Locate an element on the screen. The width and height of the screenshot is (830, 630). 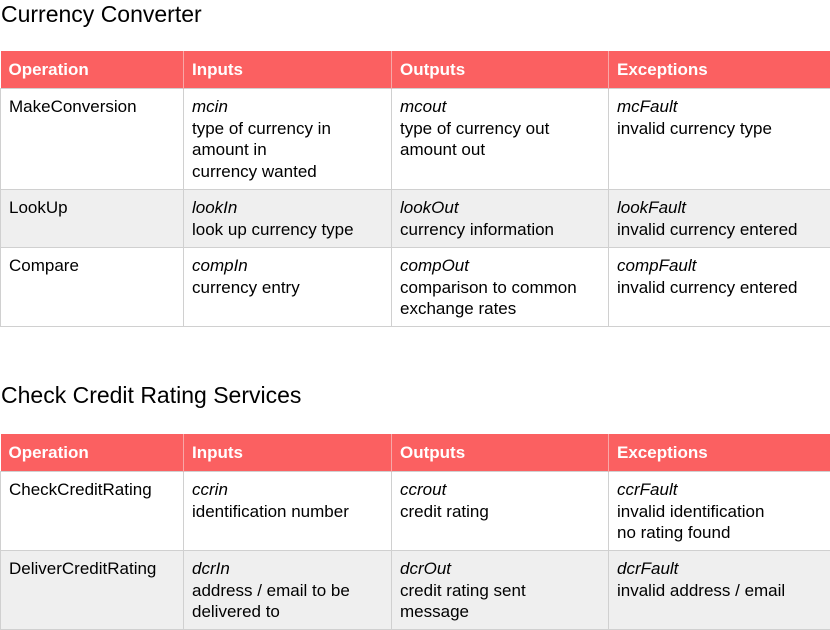
inputs-cell: ccrin identification number is located at coordinates (288, 511).